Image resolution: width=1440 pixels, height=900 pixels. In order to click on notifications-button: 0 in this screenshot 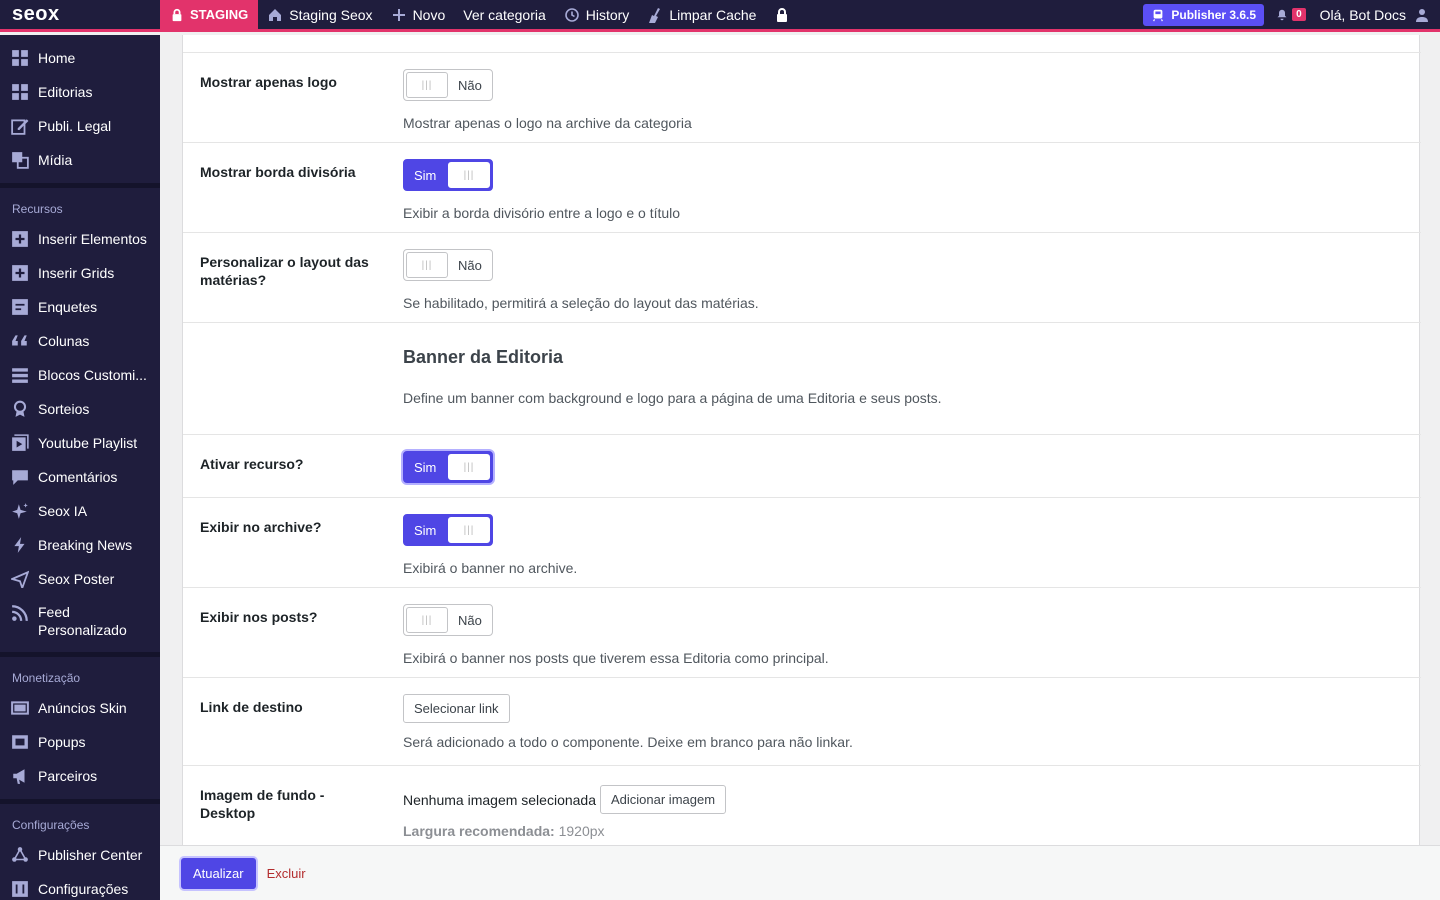, I will do `click(1291, 14)`.